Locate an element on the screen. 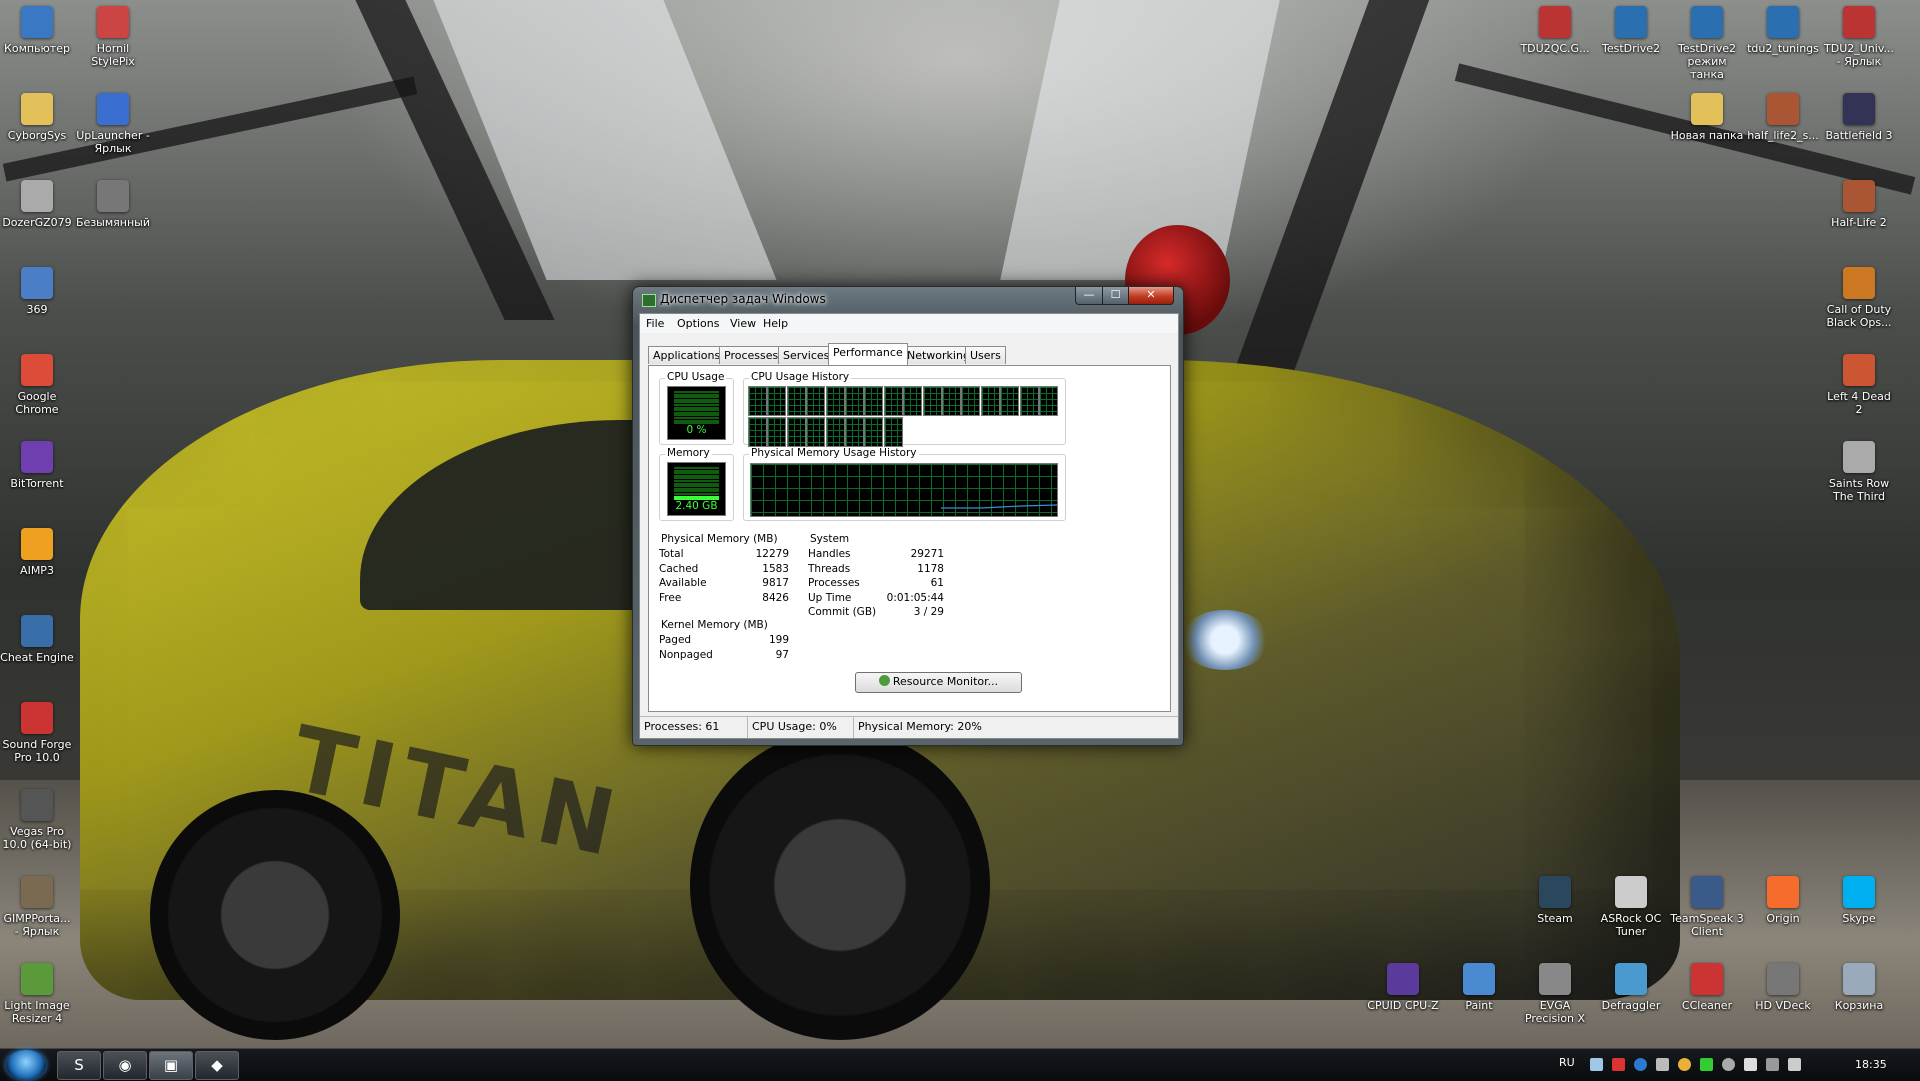 The height and width of the screenshot is (1081, 1920). desktop-icon-label: Steam is located at coordinates (1555, 918).